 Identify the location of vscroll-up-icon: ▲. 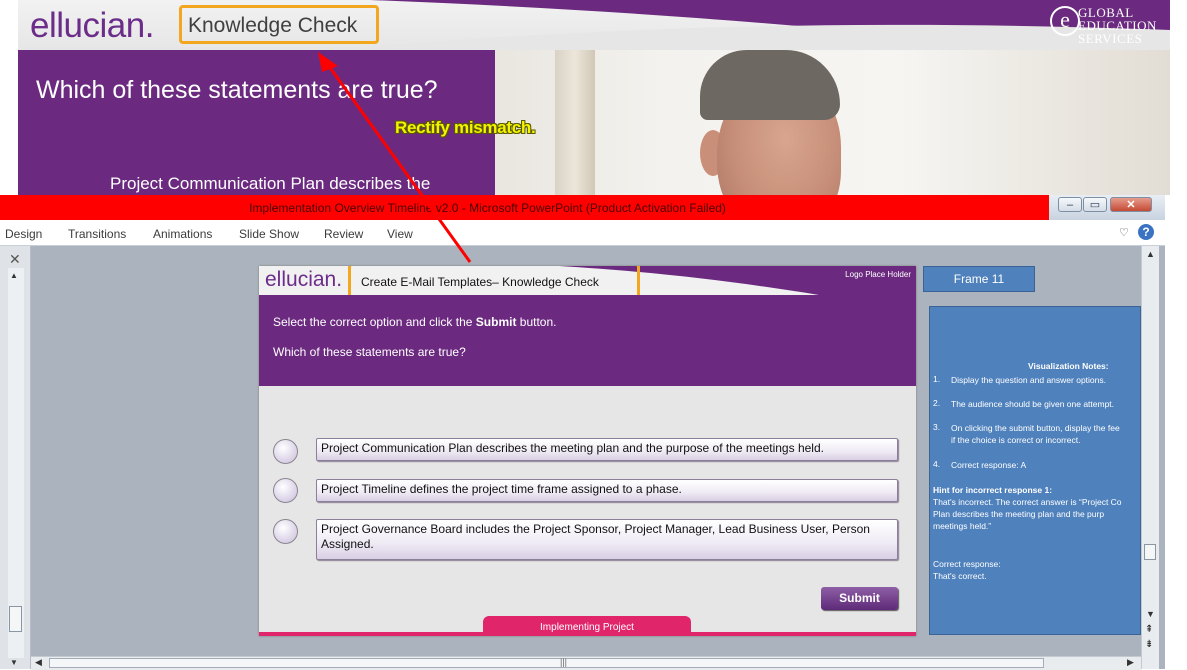
(1150, 254).